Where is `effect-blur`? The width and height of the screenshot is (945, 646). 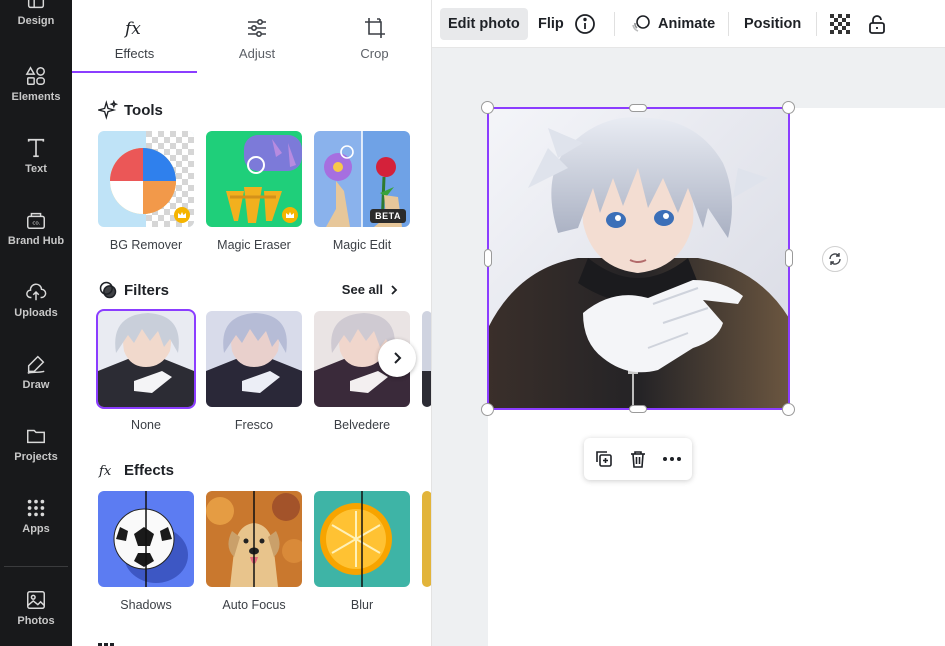 effect-blur is located at coordinates (362, 539).